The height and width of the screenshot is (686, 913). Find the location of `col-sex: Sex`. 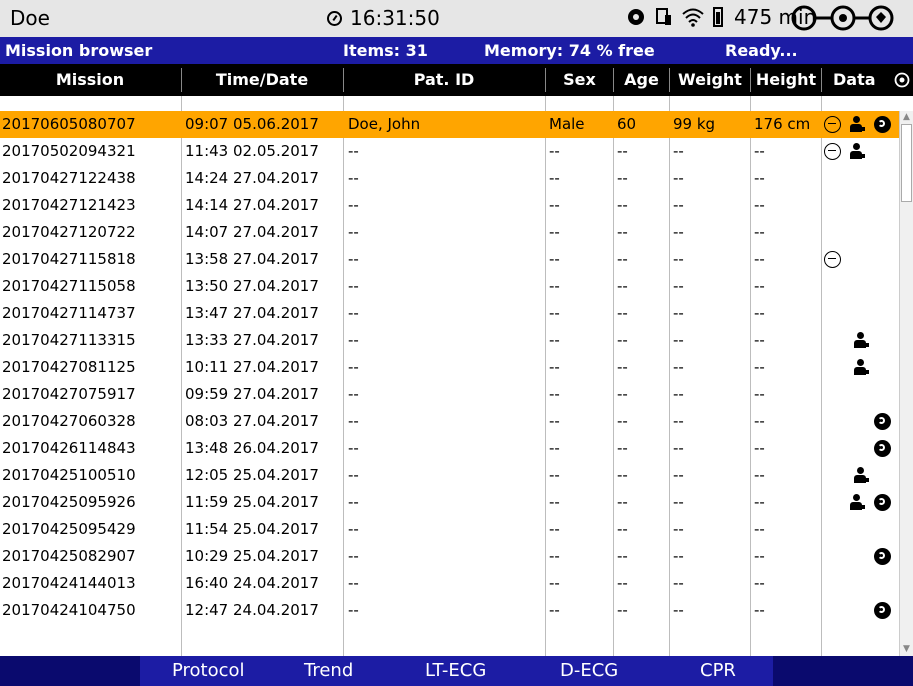

col-sex: Sex is located at coordinates (579, 80).